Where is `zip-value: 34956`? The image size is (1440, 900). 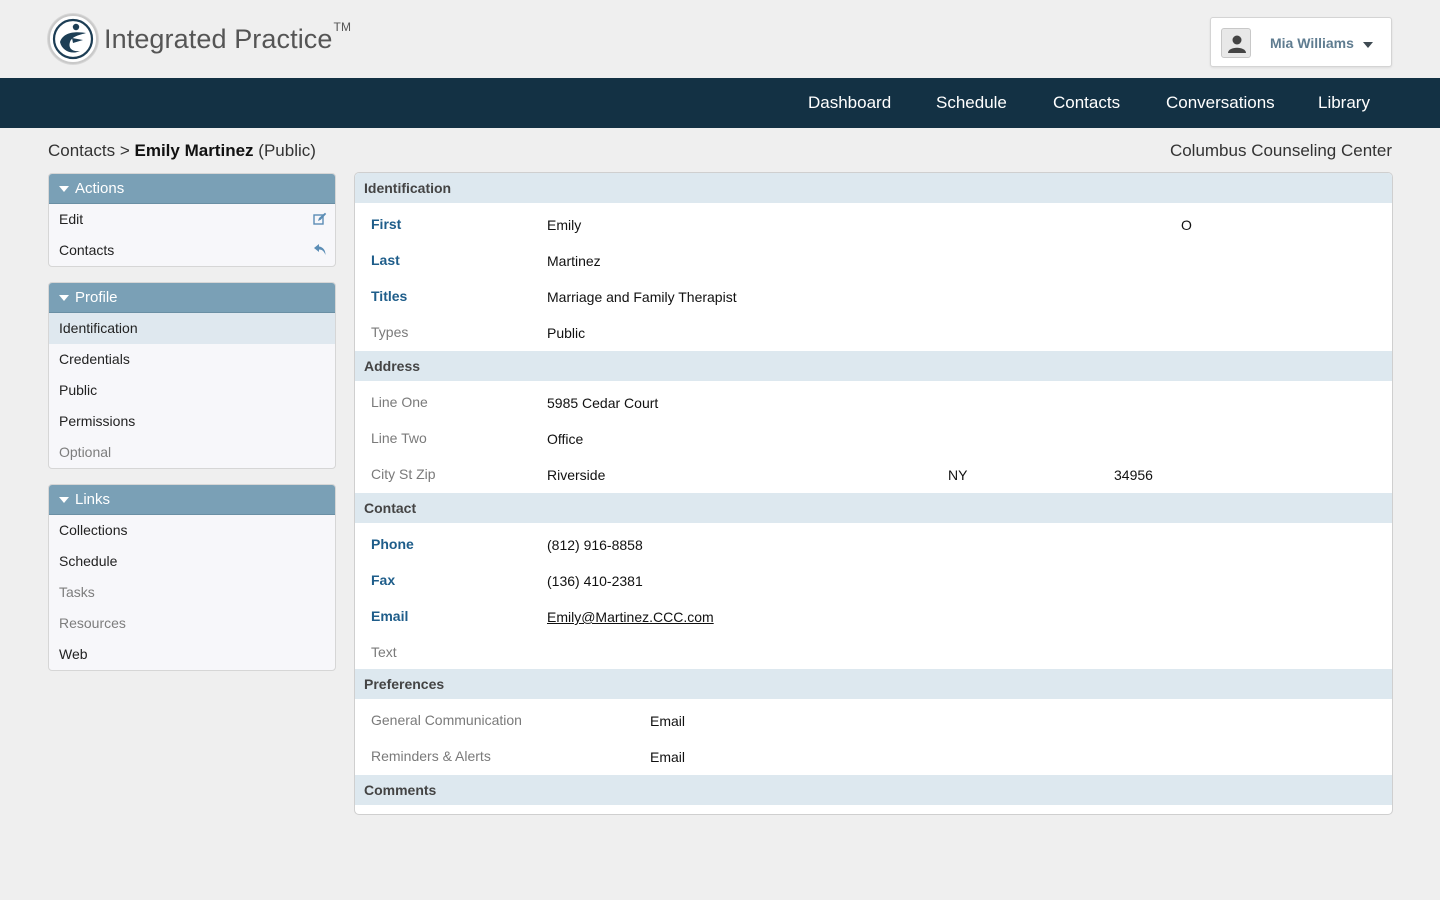
zip-value: 34956 is located at coordinates (1133, 475).